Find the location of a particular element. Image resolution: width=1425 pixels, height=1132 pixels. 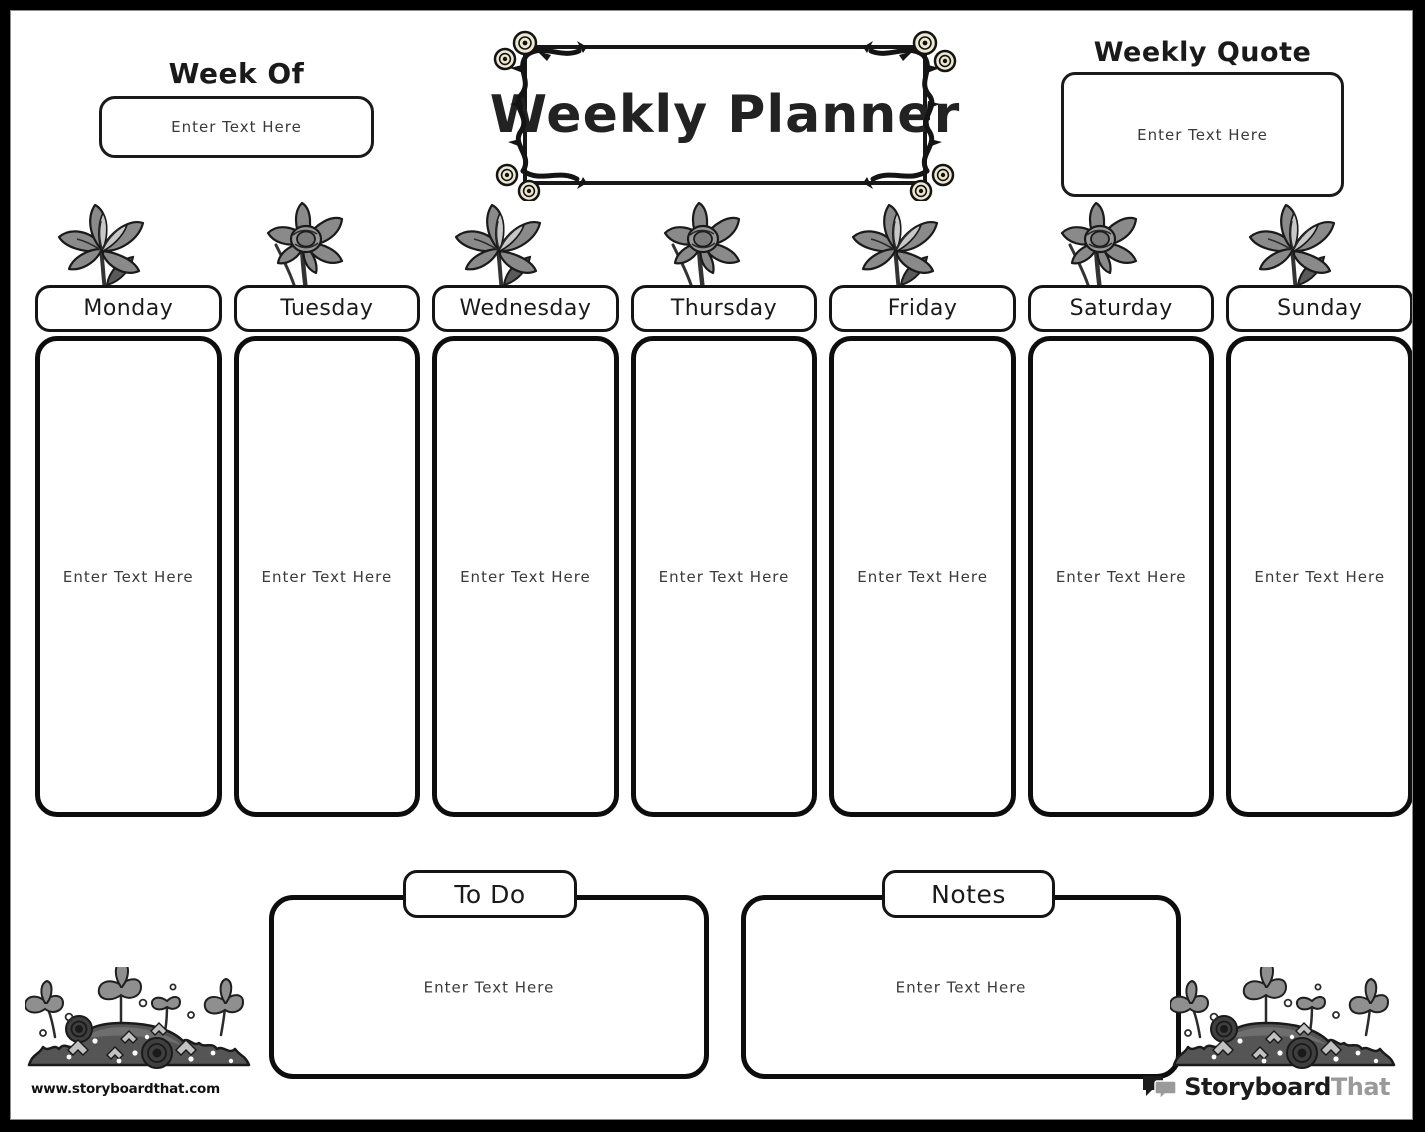

notes-section: Notes Enter Text Here is located at coordinates (961, 974).